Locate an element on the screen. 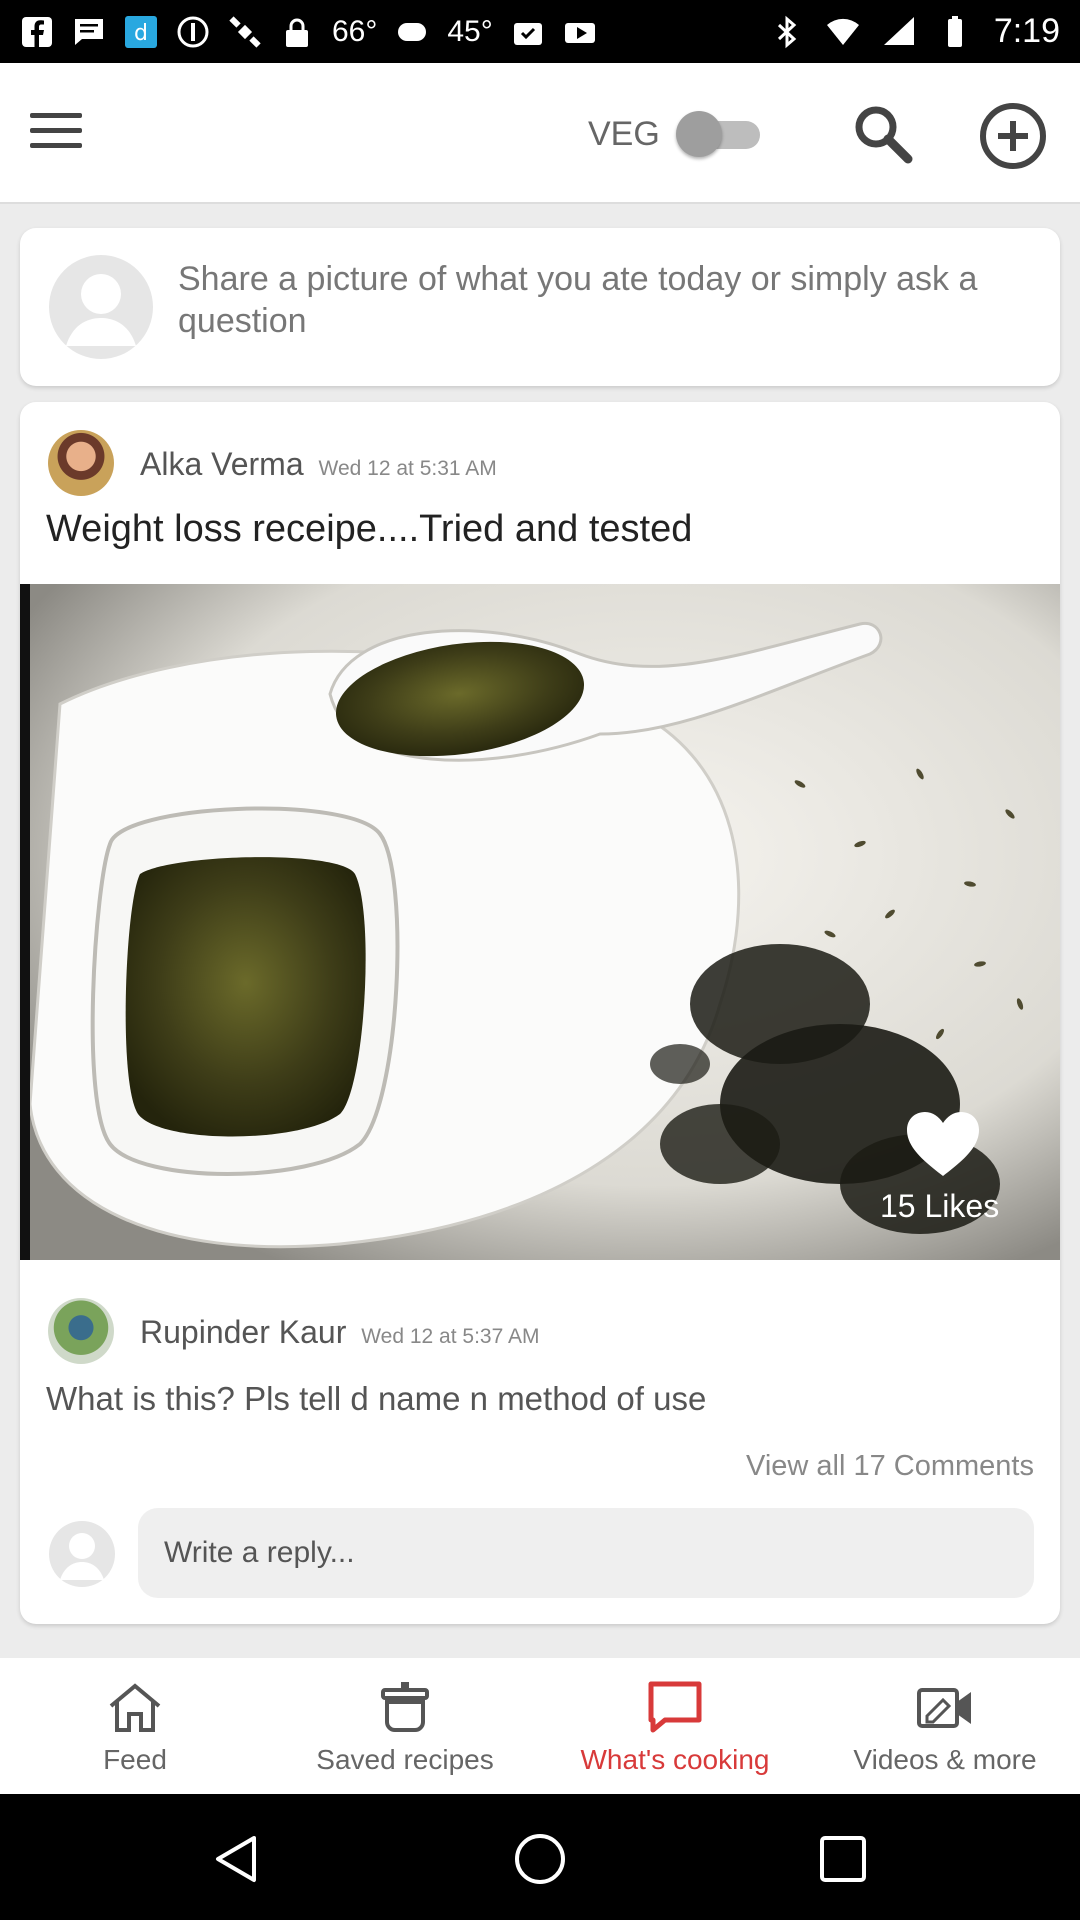 The image size is (1080, 1920). comment-author-name: Rupinder Kaur is located at coordinates (243, 1332).